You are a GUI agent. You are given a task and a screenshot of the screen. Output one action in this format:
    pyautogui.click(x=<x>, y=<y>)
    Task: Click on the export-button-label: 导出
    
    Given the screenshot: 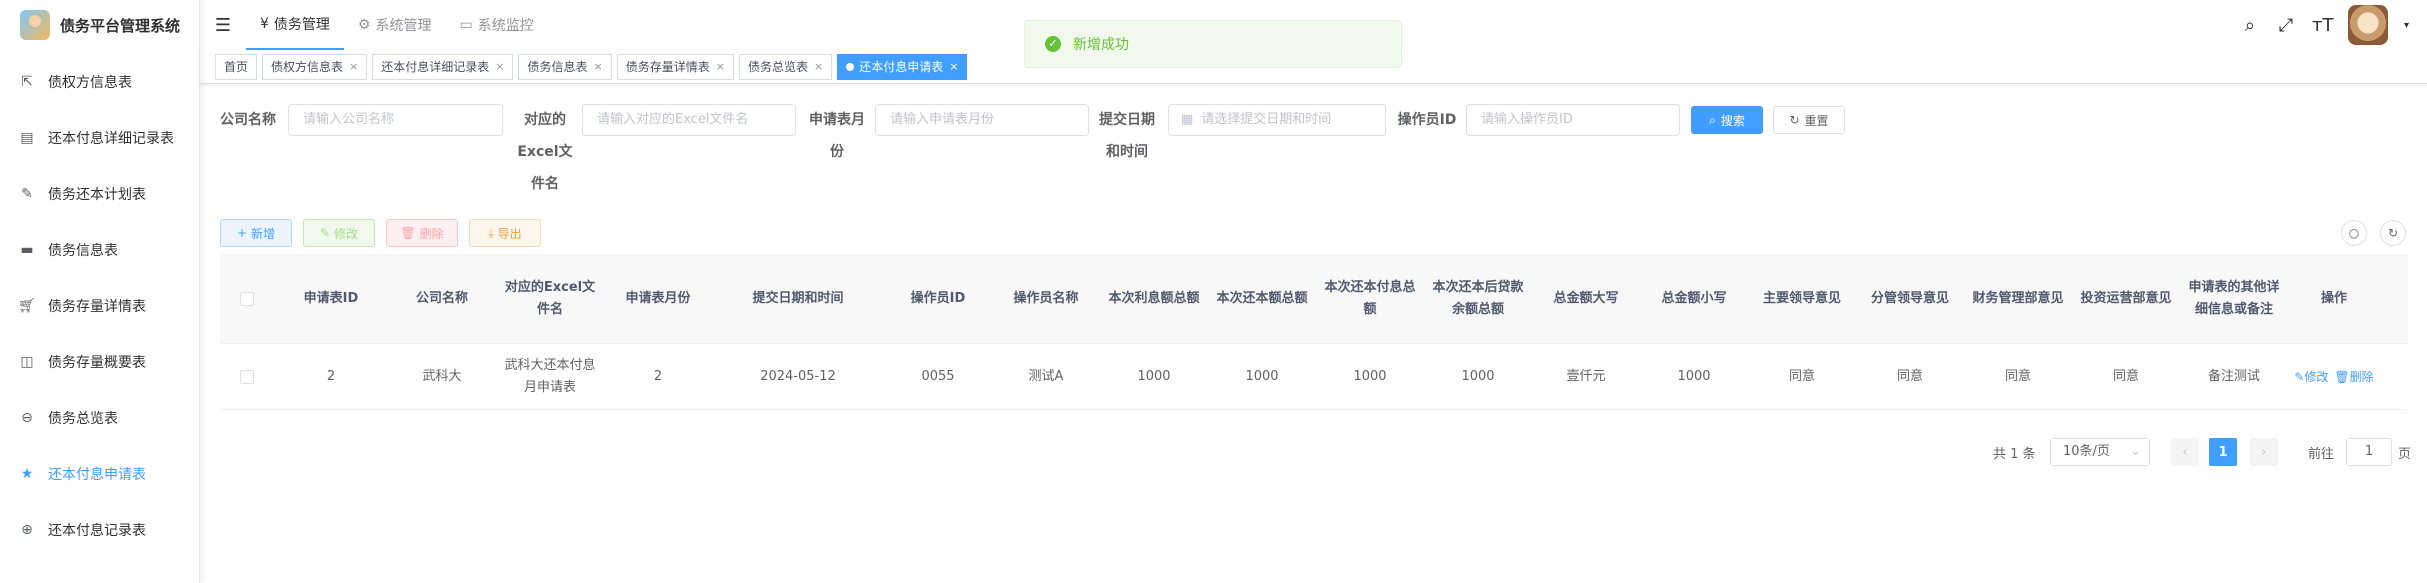 What is the action you would take?
    pyautogui.click(x=509, y=233)
    